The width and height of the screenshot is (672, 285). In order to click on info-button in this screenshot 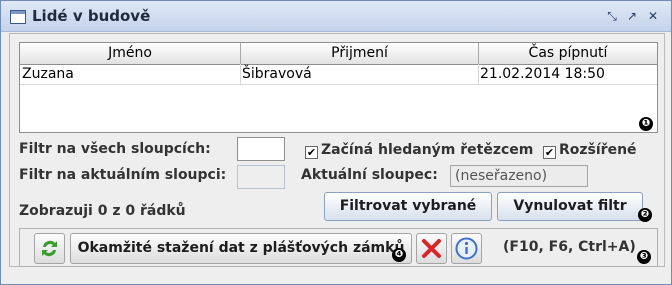, I will do `click(466, 248)`.